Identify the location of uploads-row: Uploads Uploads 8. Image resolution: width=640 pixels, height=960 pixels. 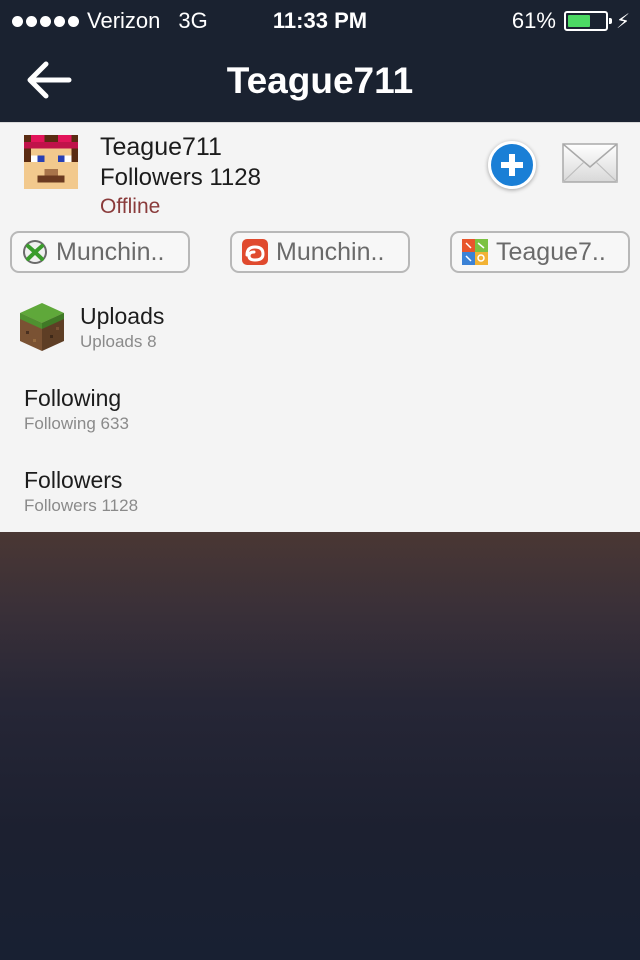
(320, 327).